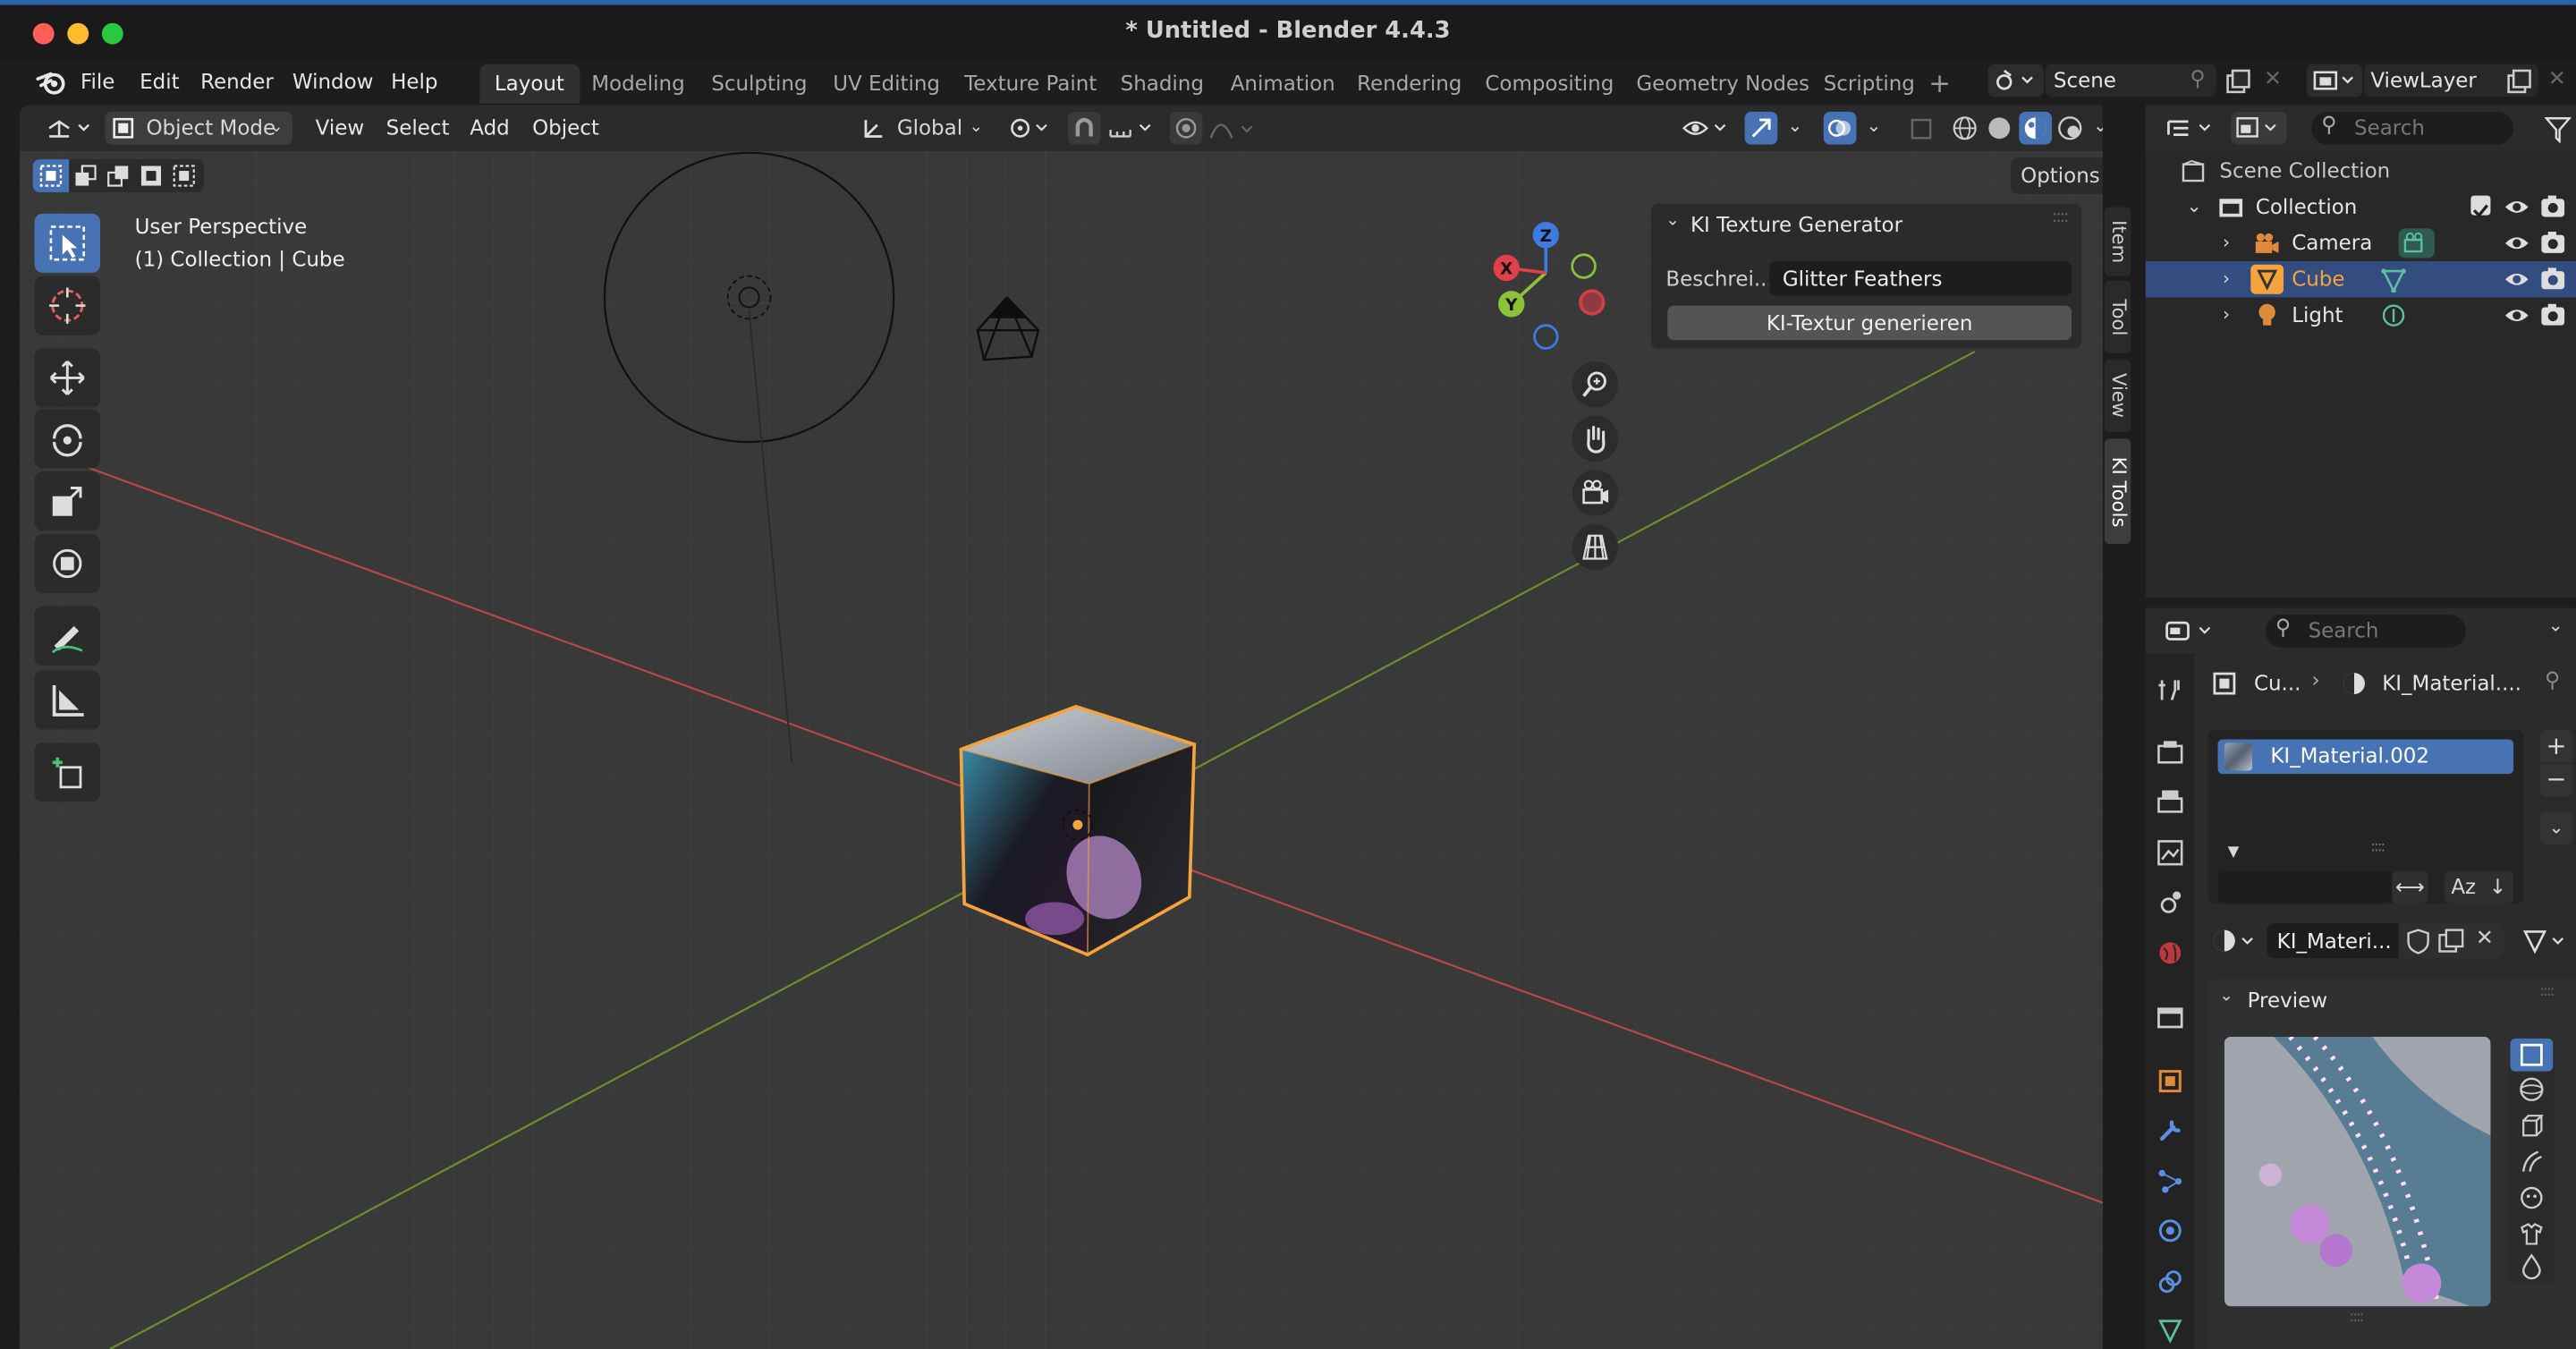  I want to click on constraints-icon, so click(2170, 1281).